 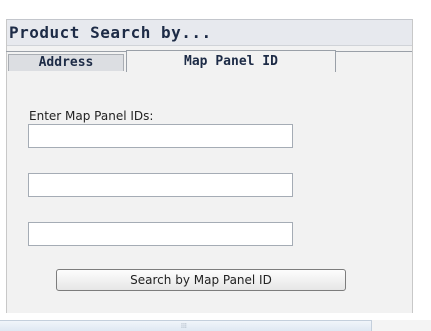 I want to click on horizontal-scrollbar: ⁞⁞⁞, so click(x=185, y=325).